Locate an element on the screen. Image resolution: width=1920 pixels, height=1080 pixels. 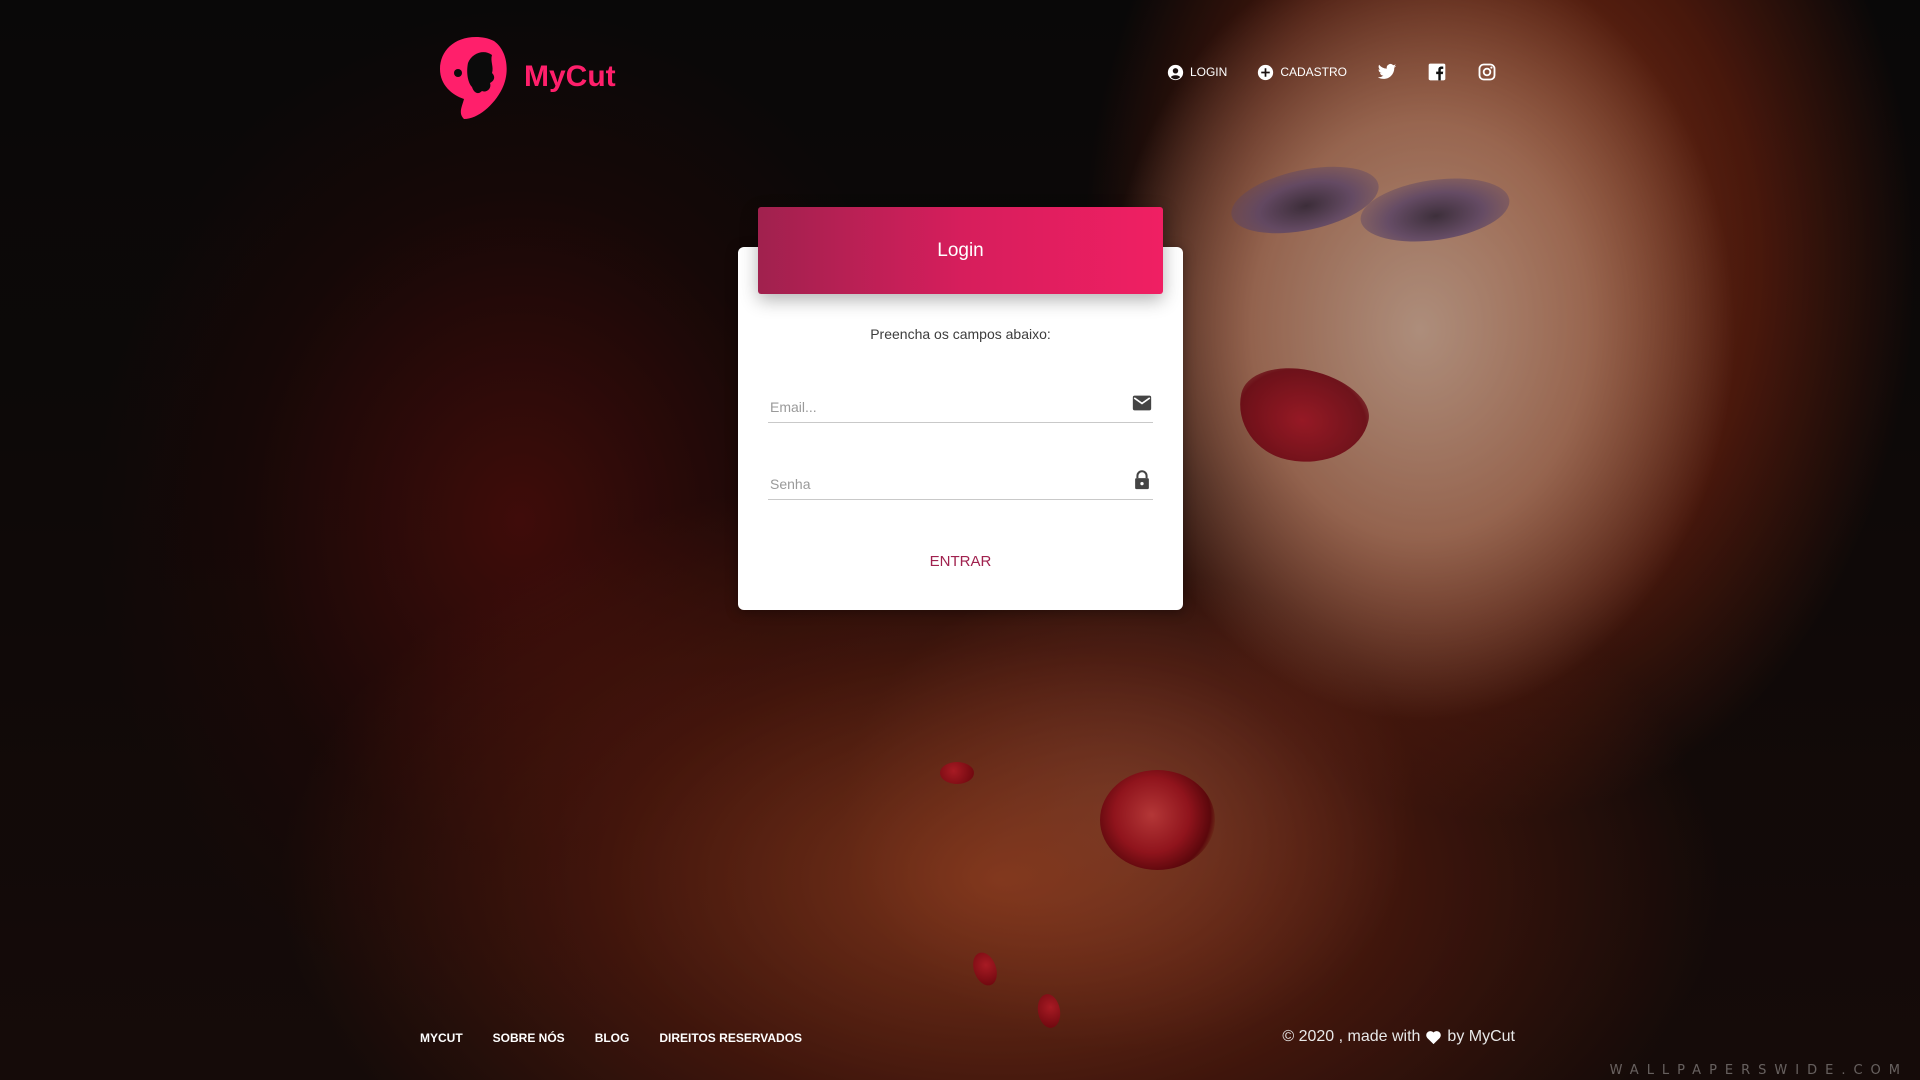
email-field is located at coordinates (960, 407).